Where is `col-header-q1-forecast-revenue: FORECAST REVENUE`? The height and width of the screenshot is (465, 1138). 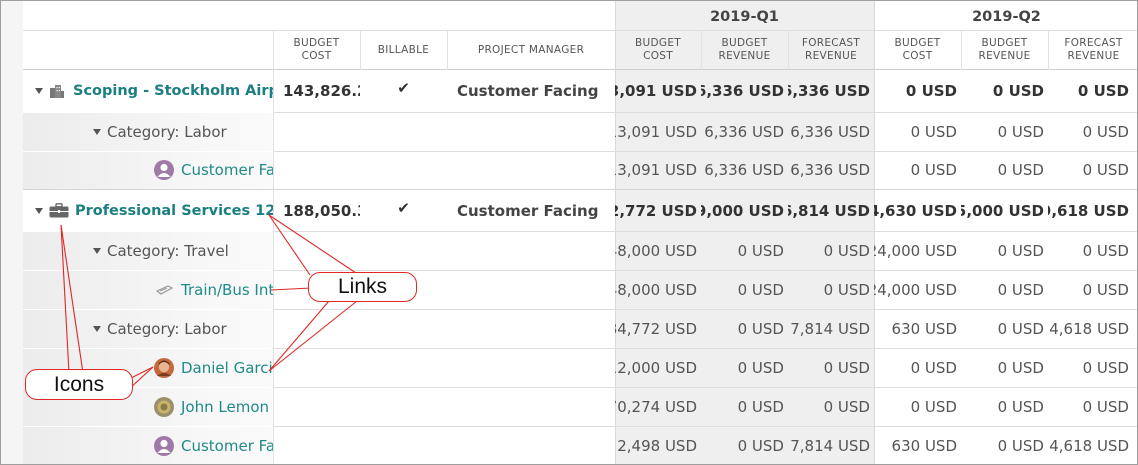
col-header-q1-forecast-revenue: FORECAST REVENUE is located at coordinates (831, 50).